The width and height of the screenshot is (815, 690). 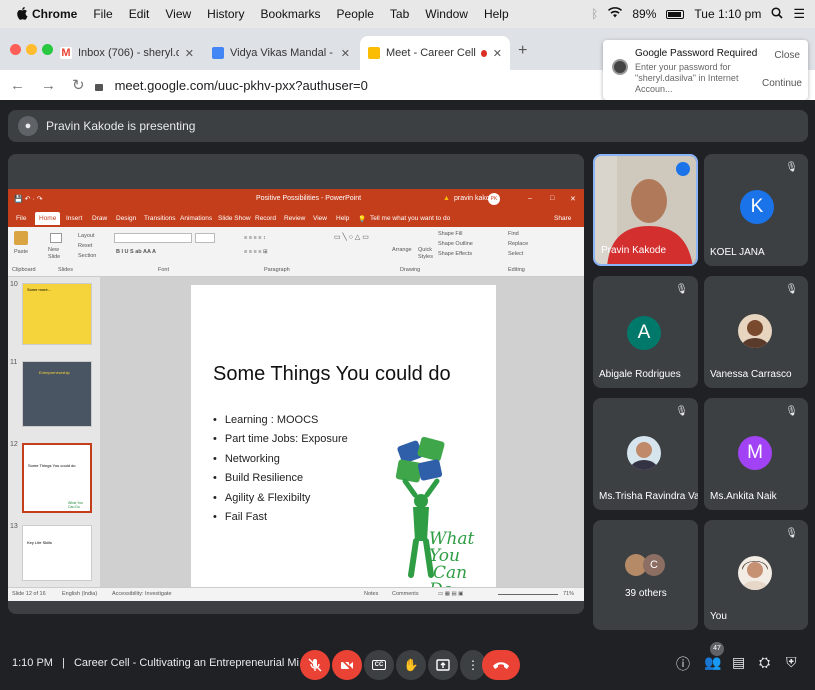 I want to click on control-center-icon: ☰, so click(x=799, y=14).